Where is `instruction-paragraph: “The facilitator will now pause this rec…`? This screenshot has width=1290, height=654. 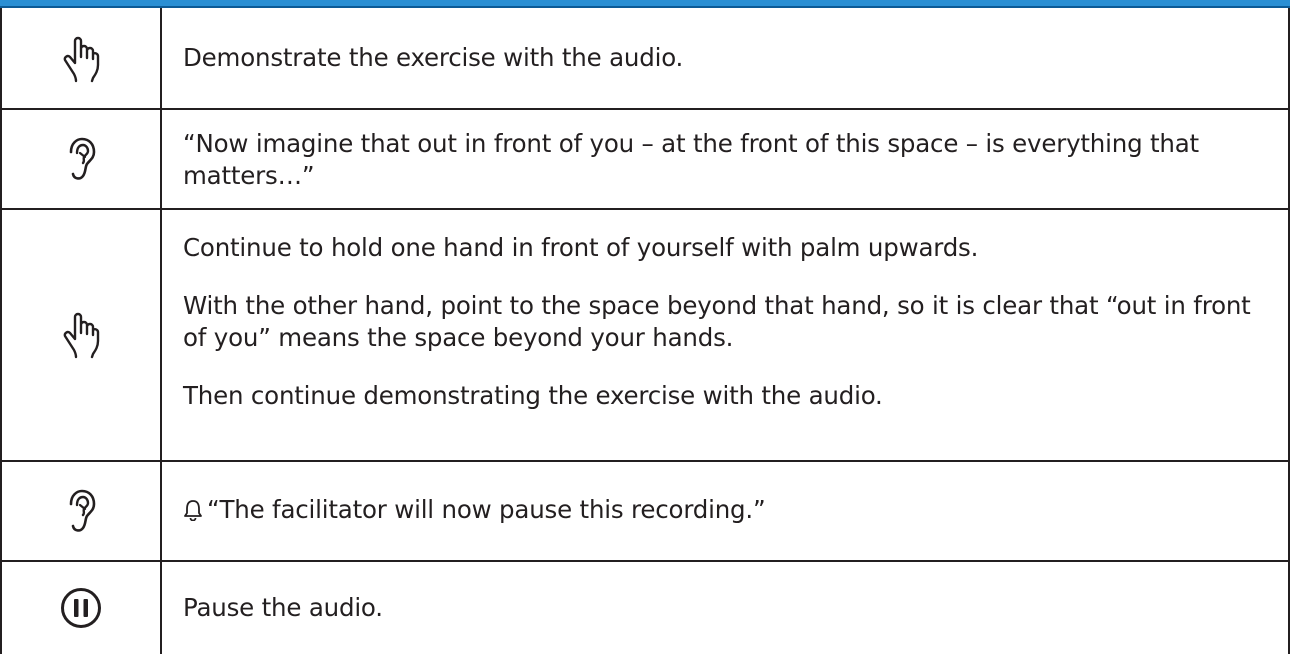
instruction-paragraph: “The facilitator will now pause this rec… is located at coordinates (486, 509).